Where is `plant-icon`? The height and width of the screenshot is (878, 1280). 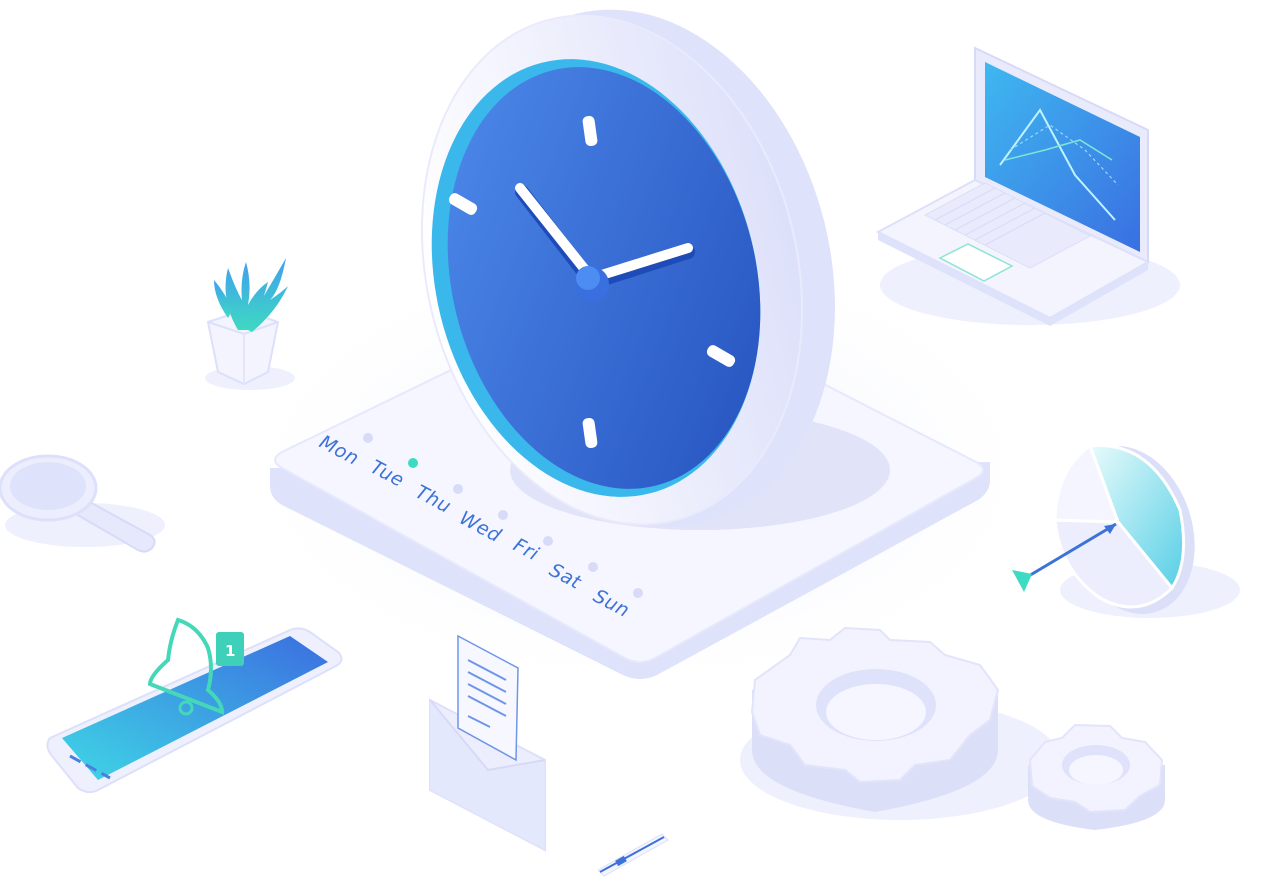
plant-icon is located at coordinates (250, 324).